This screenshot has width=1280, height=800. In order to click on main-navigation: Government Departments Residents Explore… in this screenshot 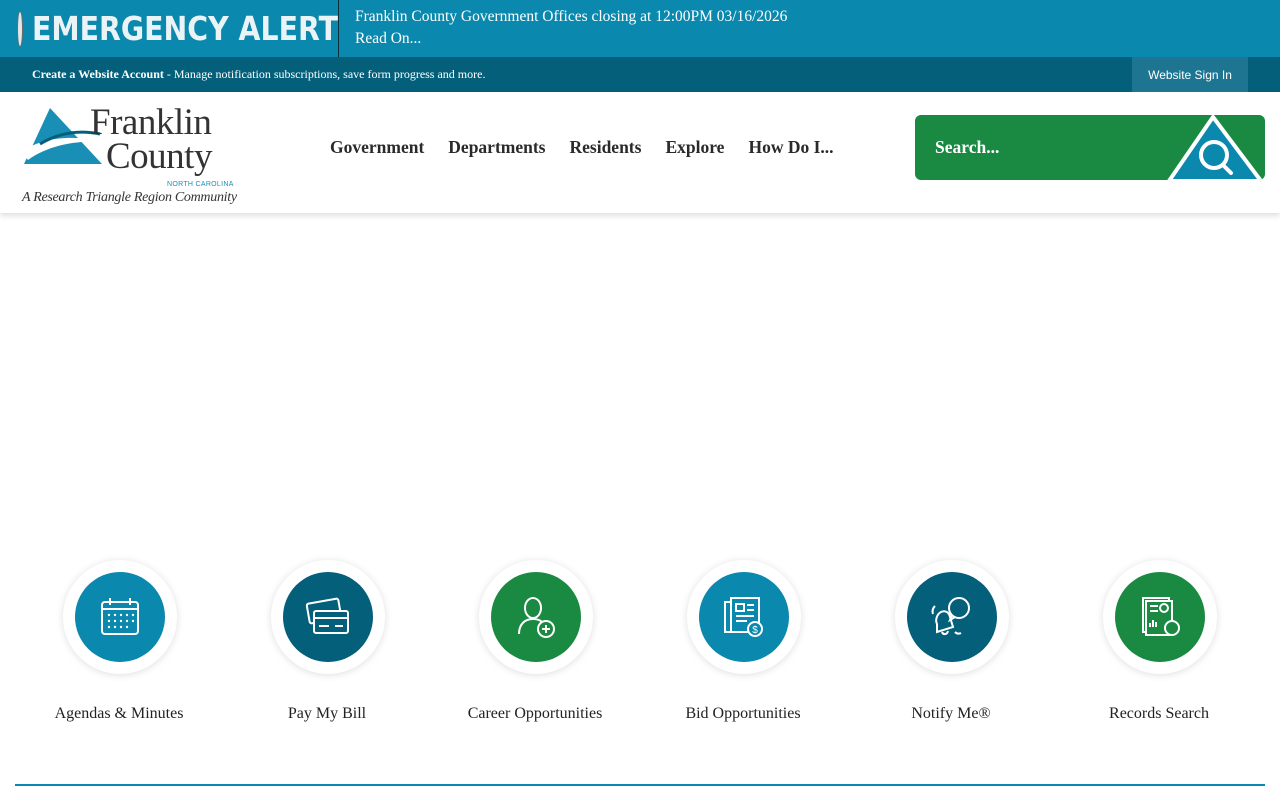, I will do `click(582, 147)`.